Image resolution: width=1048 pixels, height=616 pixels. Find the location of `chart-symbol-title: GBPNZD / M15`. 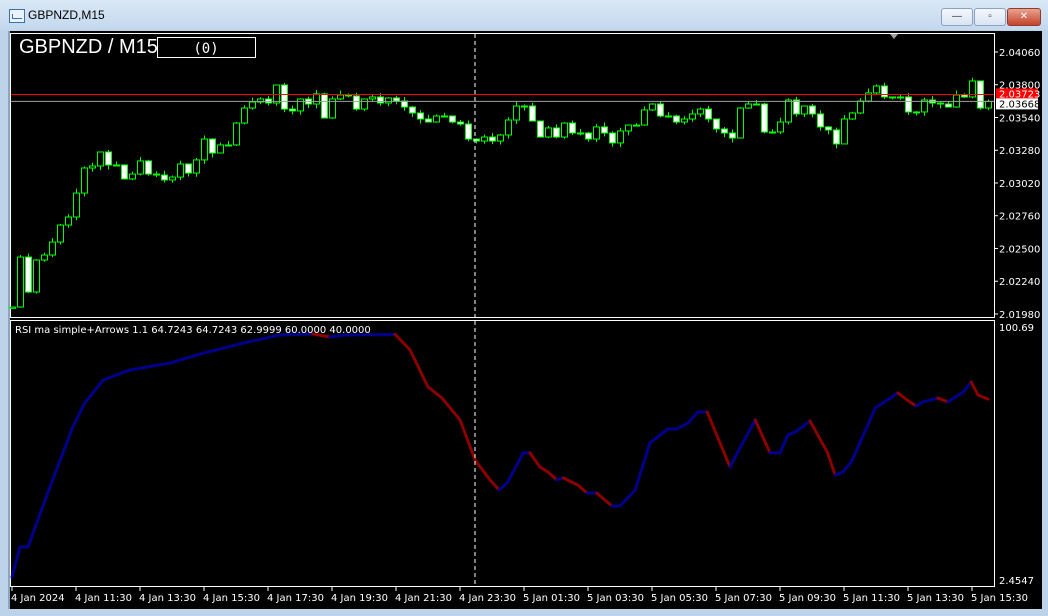

chart-symbol-title: GBPNZD / M15 is located at coordinates (88, 47).